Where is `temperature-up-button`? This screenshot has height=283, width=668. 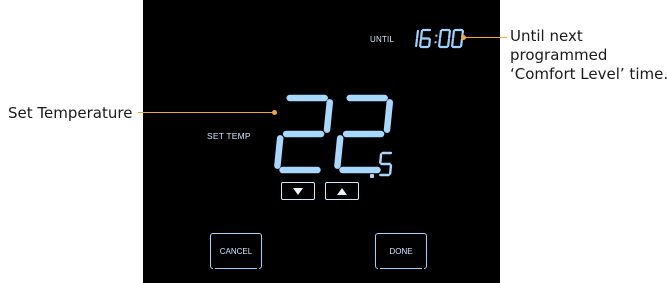 temperature-up-button is located at coordinates (342, 191).